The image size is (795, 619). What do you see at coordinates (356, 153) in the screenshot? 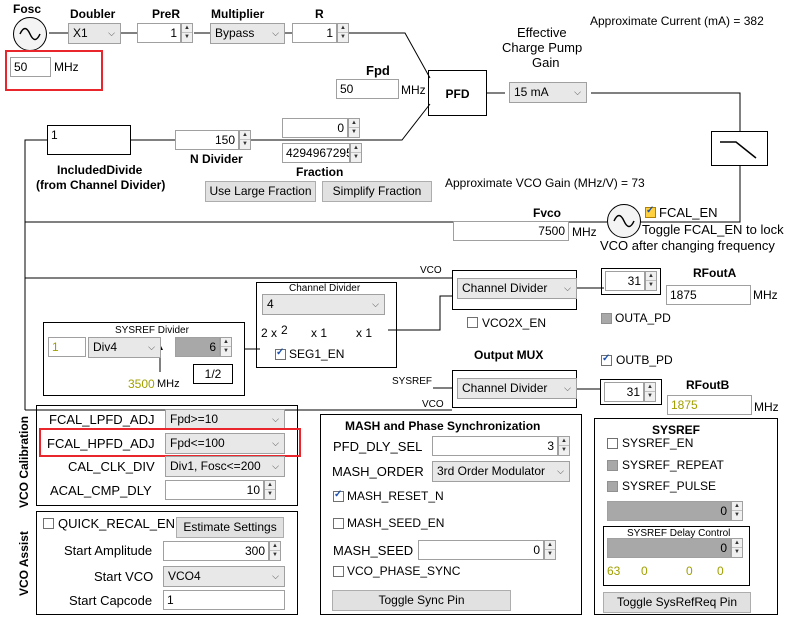
I see `fraction-denominator-spinner: ▲ ▼` at bounding box center [356, 153].